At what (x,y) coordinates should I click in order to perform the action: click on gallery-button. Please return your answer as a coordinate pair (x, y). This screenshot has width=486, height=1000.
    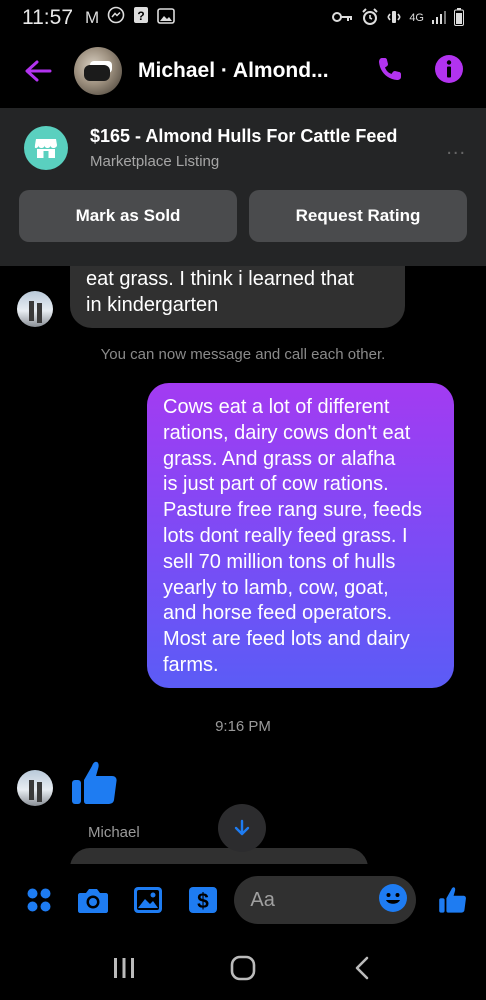
    Looking at the image, I should click on (148, 900).